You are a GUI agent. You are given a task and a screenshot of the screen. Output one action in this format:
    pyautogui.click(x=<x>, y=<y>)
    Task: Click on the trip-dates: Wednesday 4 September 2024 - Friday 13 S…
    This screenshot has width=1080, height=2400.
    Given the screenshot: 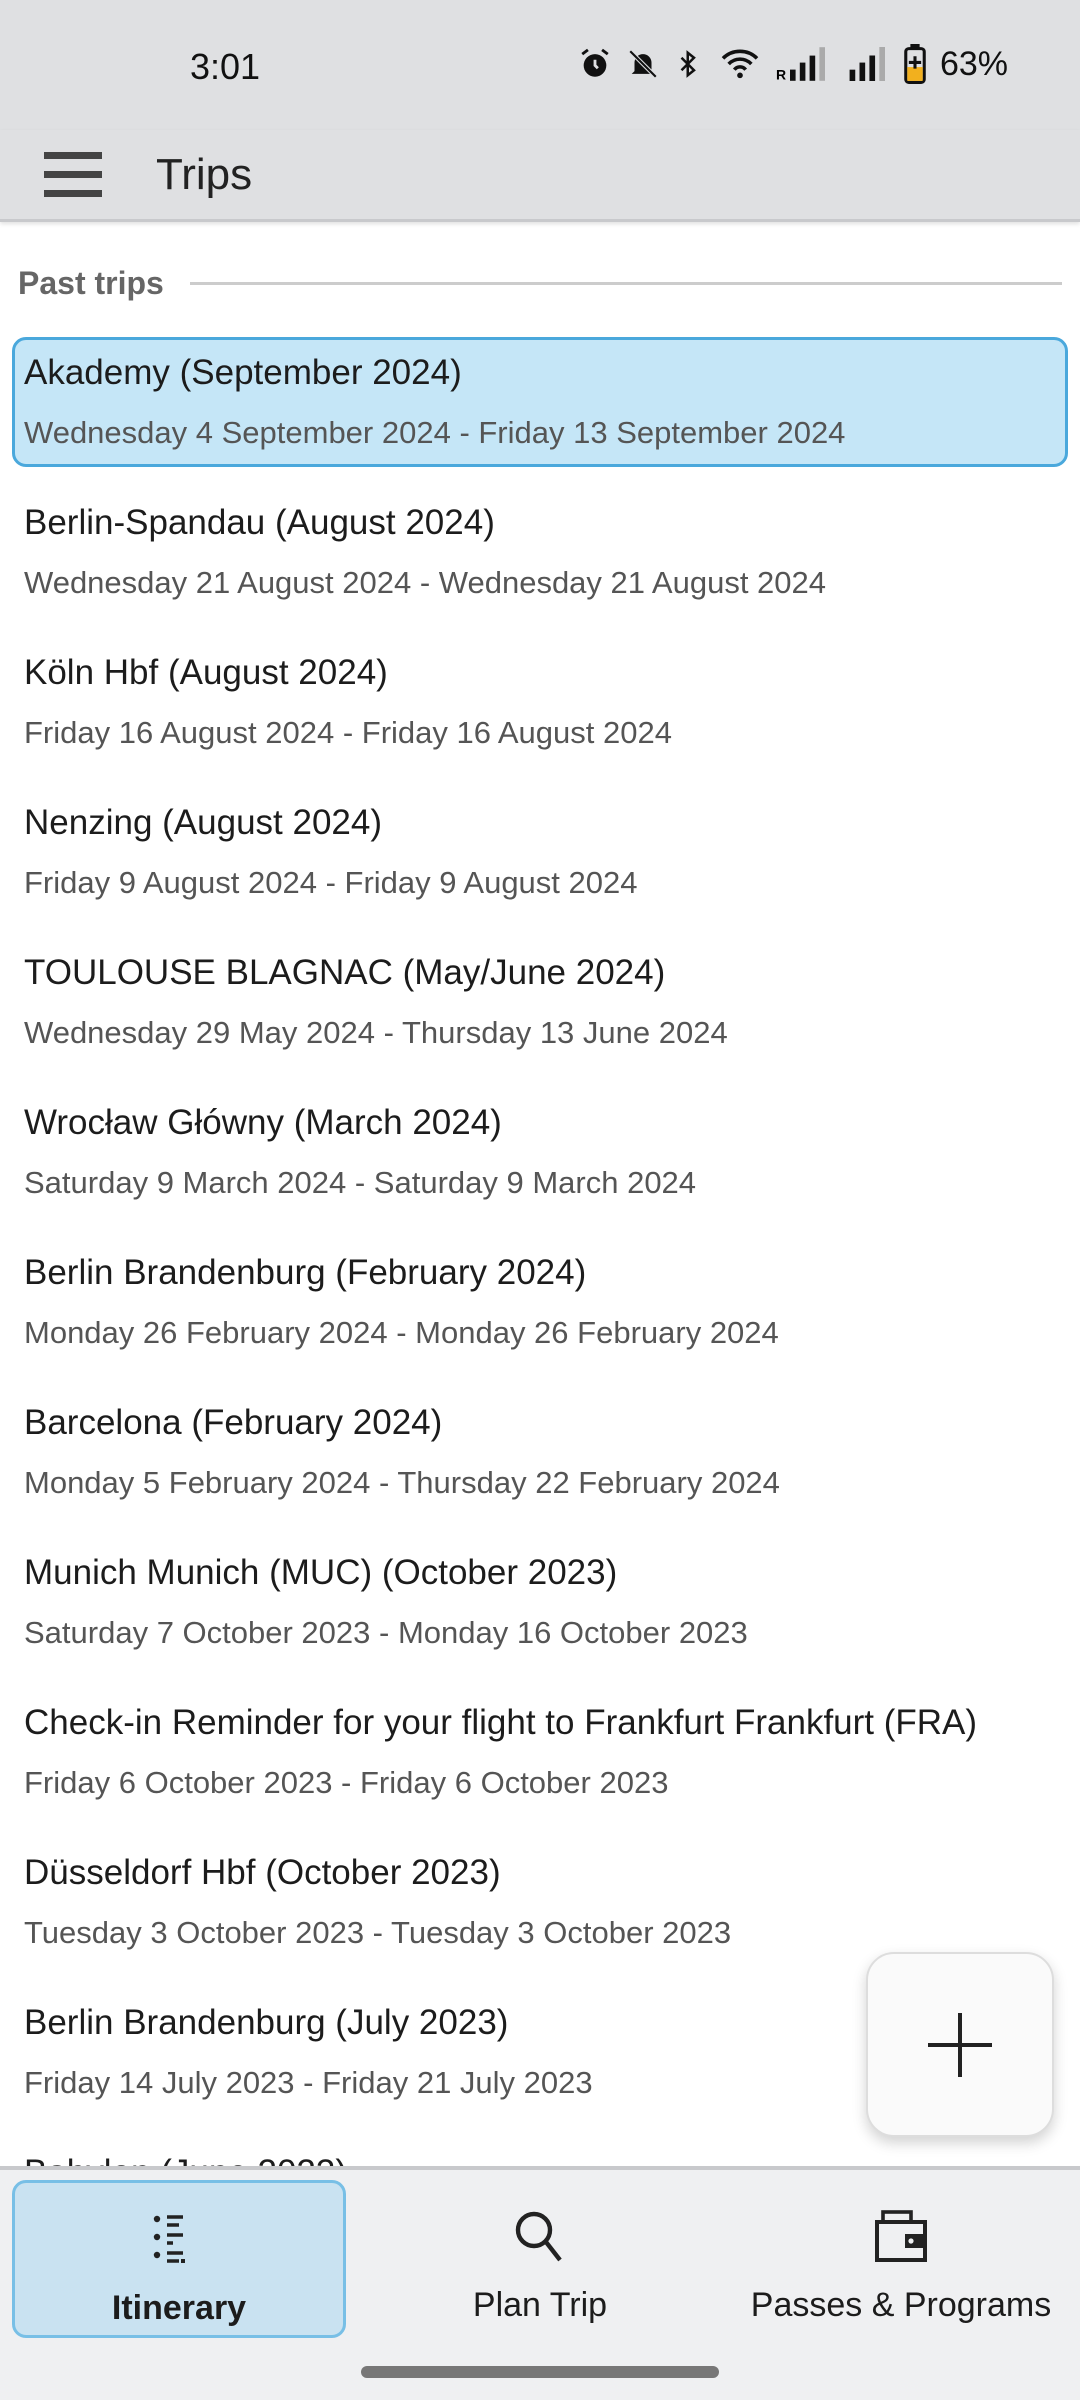 What is the action you would take?
    pyautogui.click(x=435, y=432)
    